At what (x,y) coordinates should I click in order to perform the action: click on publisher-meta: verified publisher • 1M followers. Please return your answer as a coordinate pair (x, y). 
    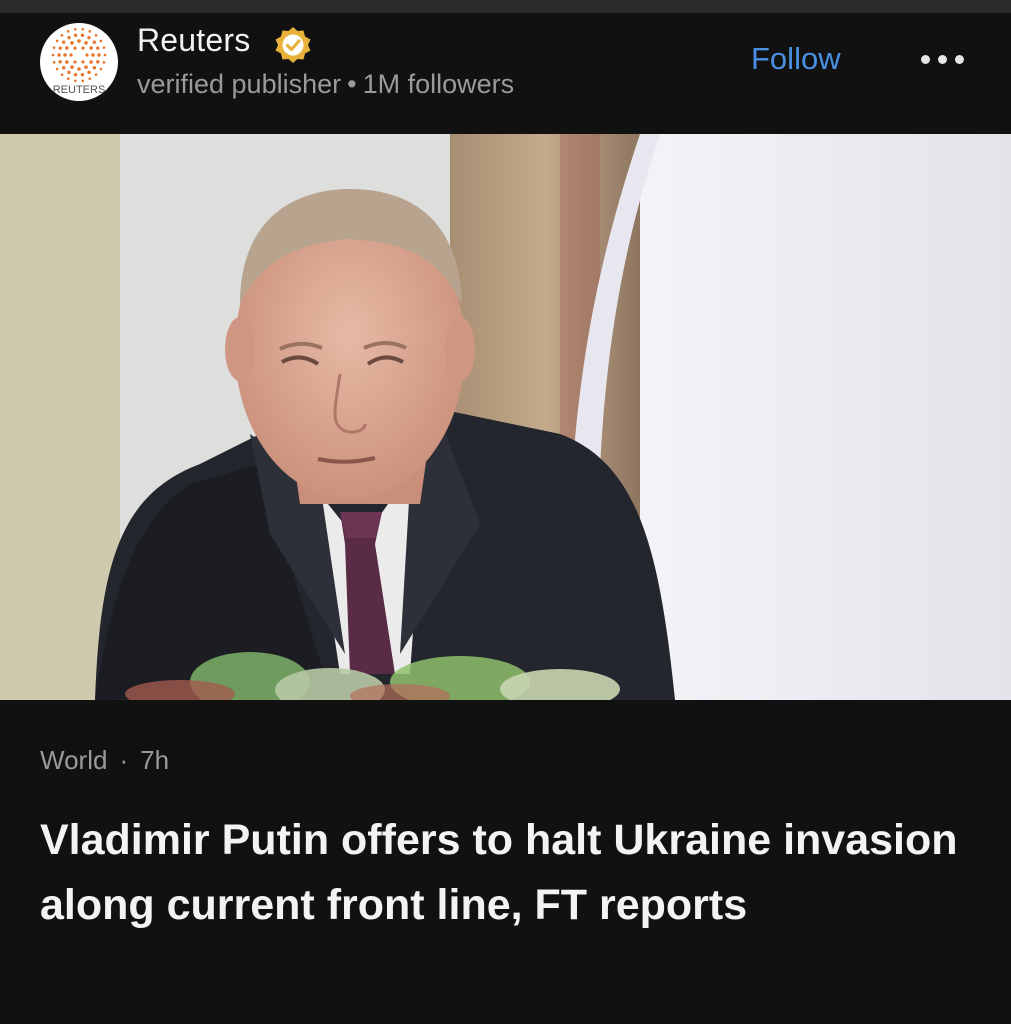
    Looking at the image, I should click on (325, 84).